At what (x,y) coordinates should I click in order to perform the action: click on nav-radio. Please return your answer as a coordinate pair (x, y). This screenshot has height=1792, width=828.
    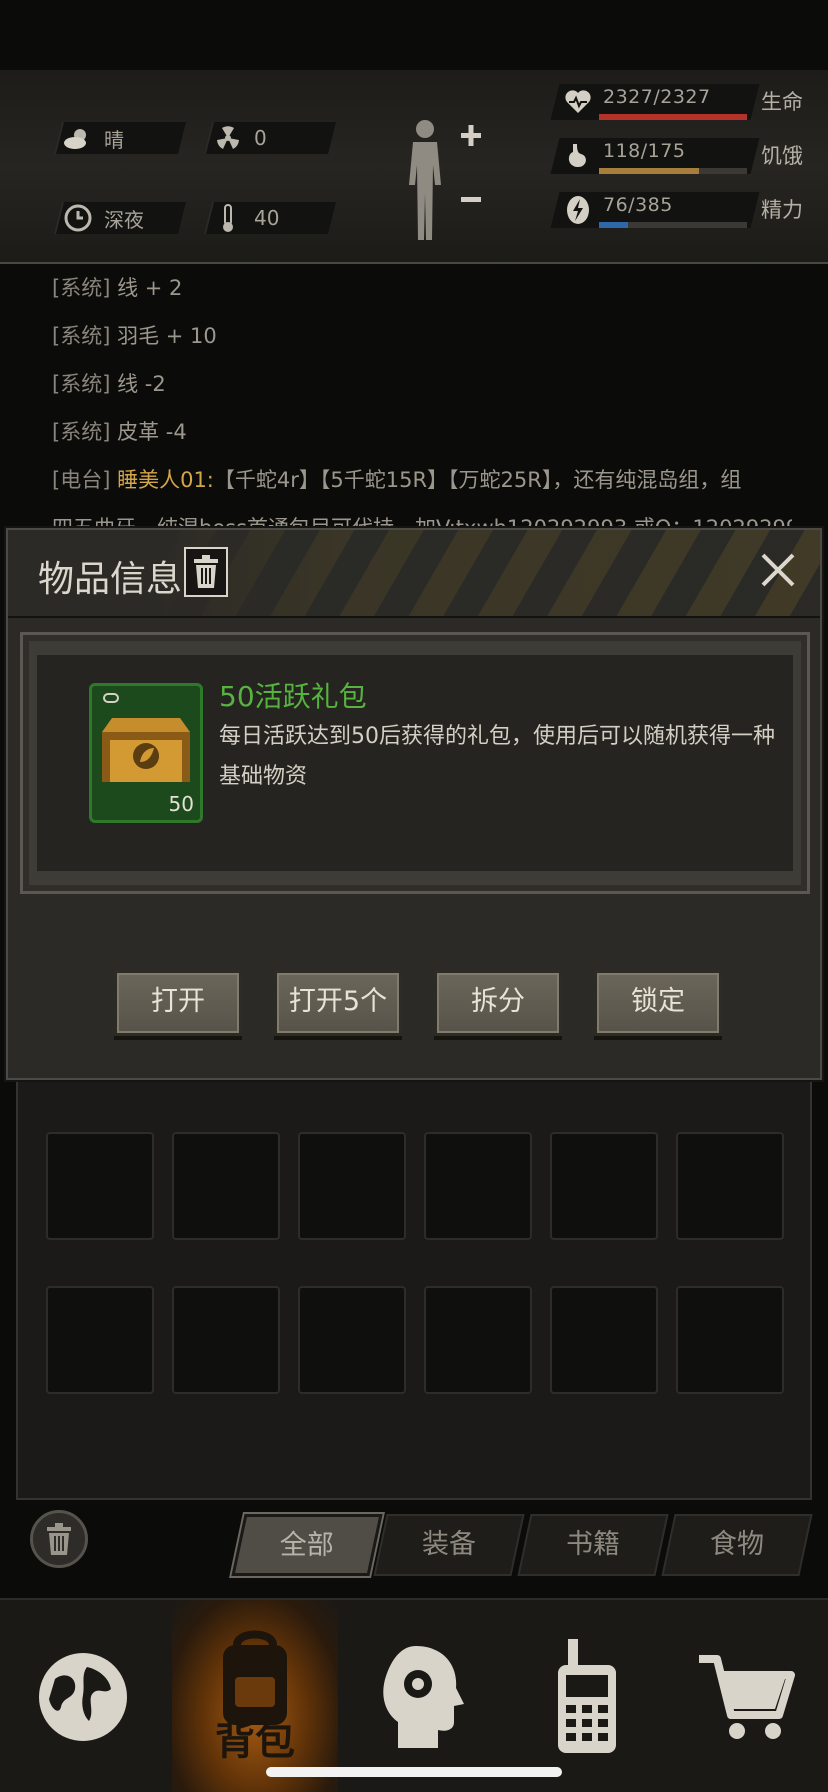
    Looking at the image, I should click on (587, 1696).